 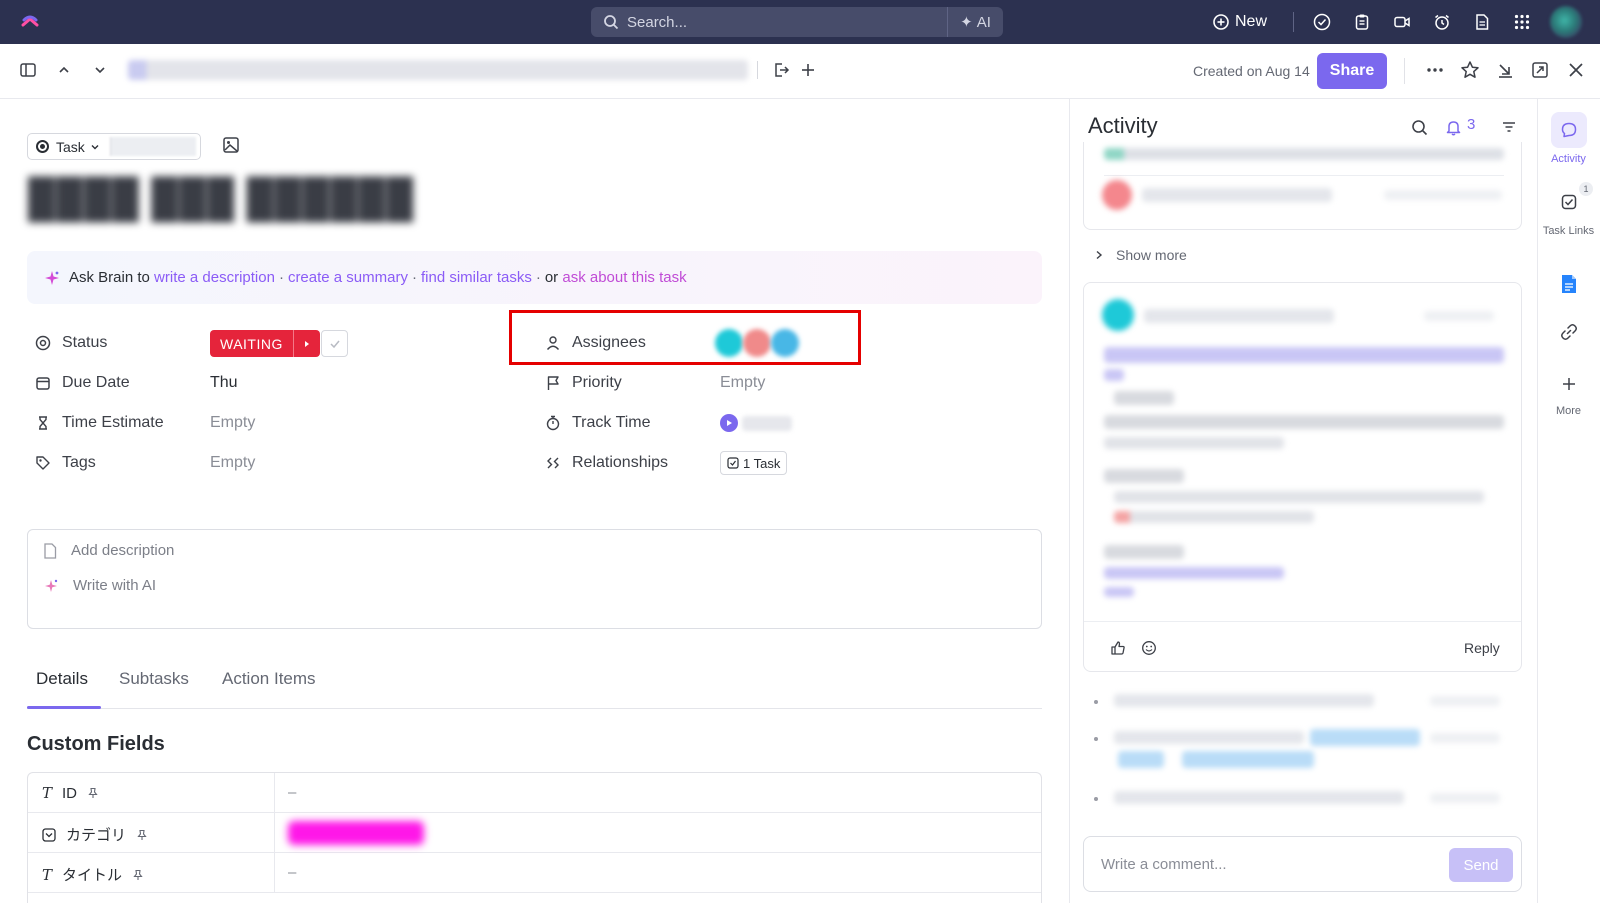 What do you see at coordinates (64, 70) in the screenshot?
I see `chevron-up-icon` at bounding box center [64, 70].